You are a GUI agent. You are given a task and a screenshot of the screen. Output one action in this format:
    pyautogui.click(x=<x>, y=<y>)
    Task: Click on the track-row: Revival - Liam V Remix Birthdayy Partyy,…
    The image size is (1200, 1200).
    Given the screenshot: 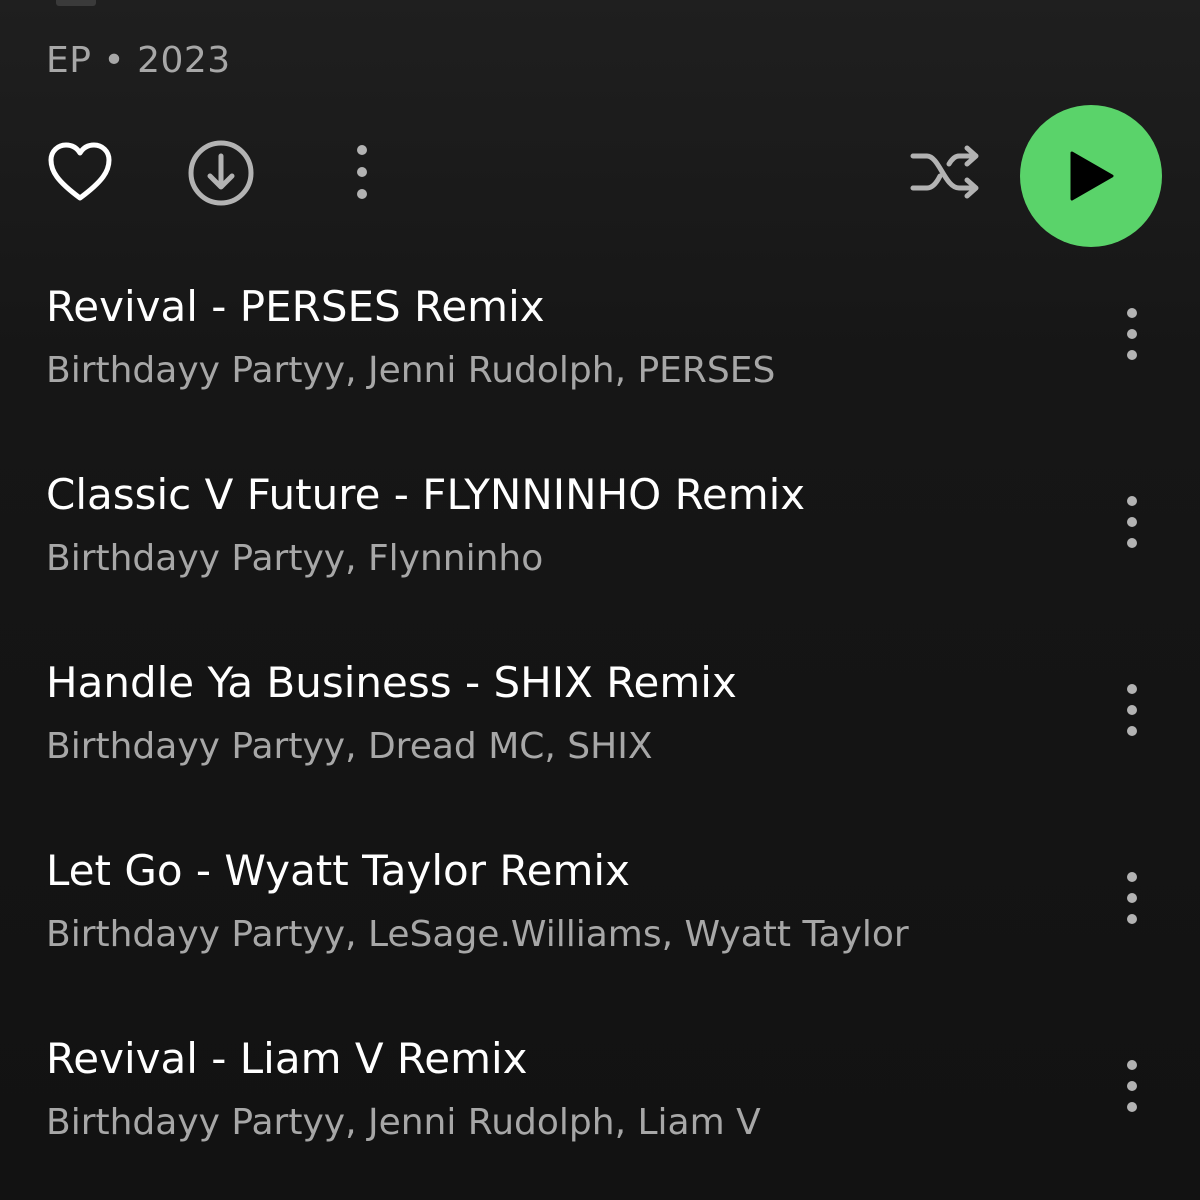 What is the action you would take?
    pyautogui.click(x=600, y=1109)
    